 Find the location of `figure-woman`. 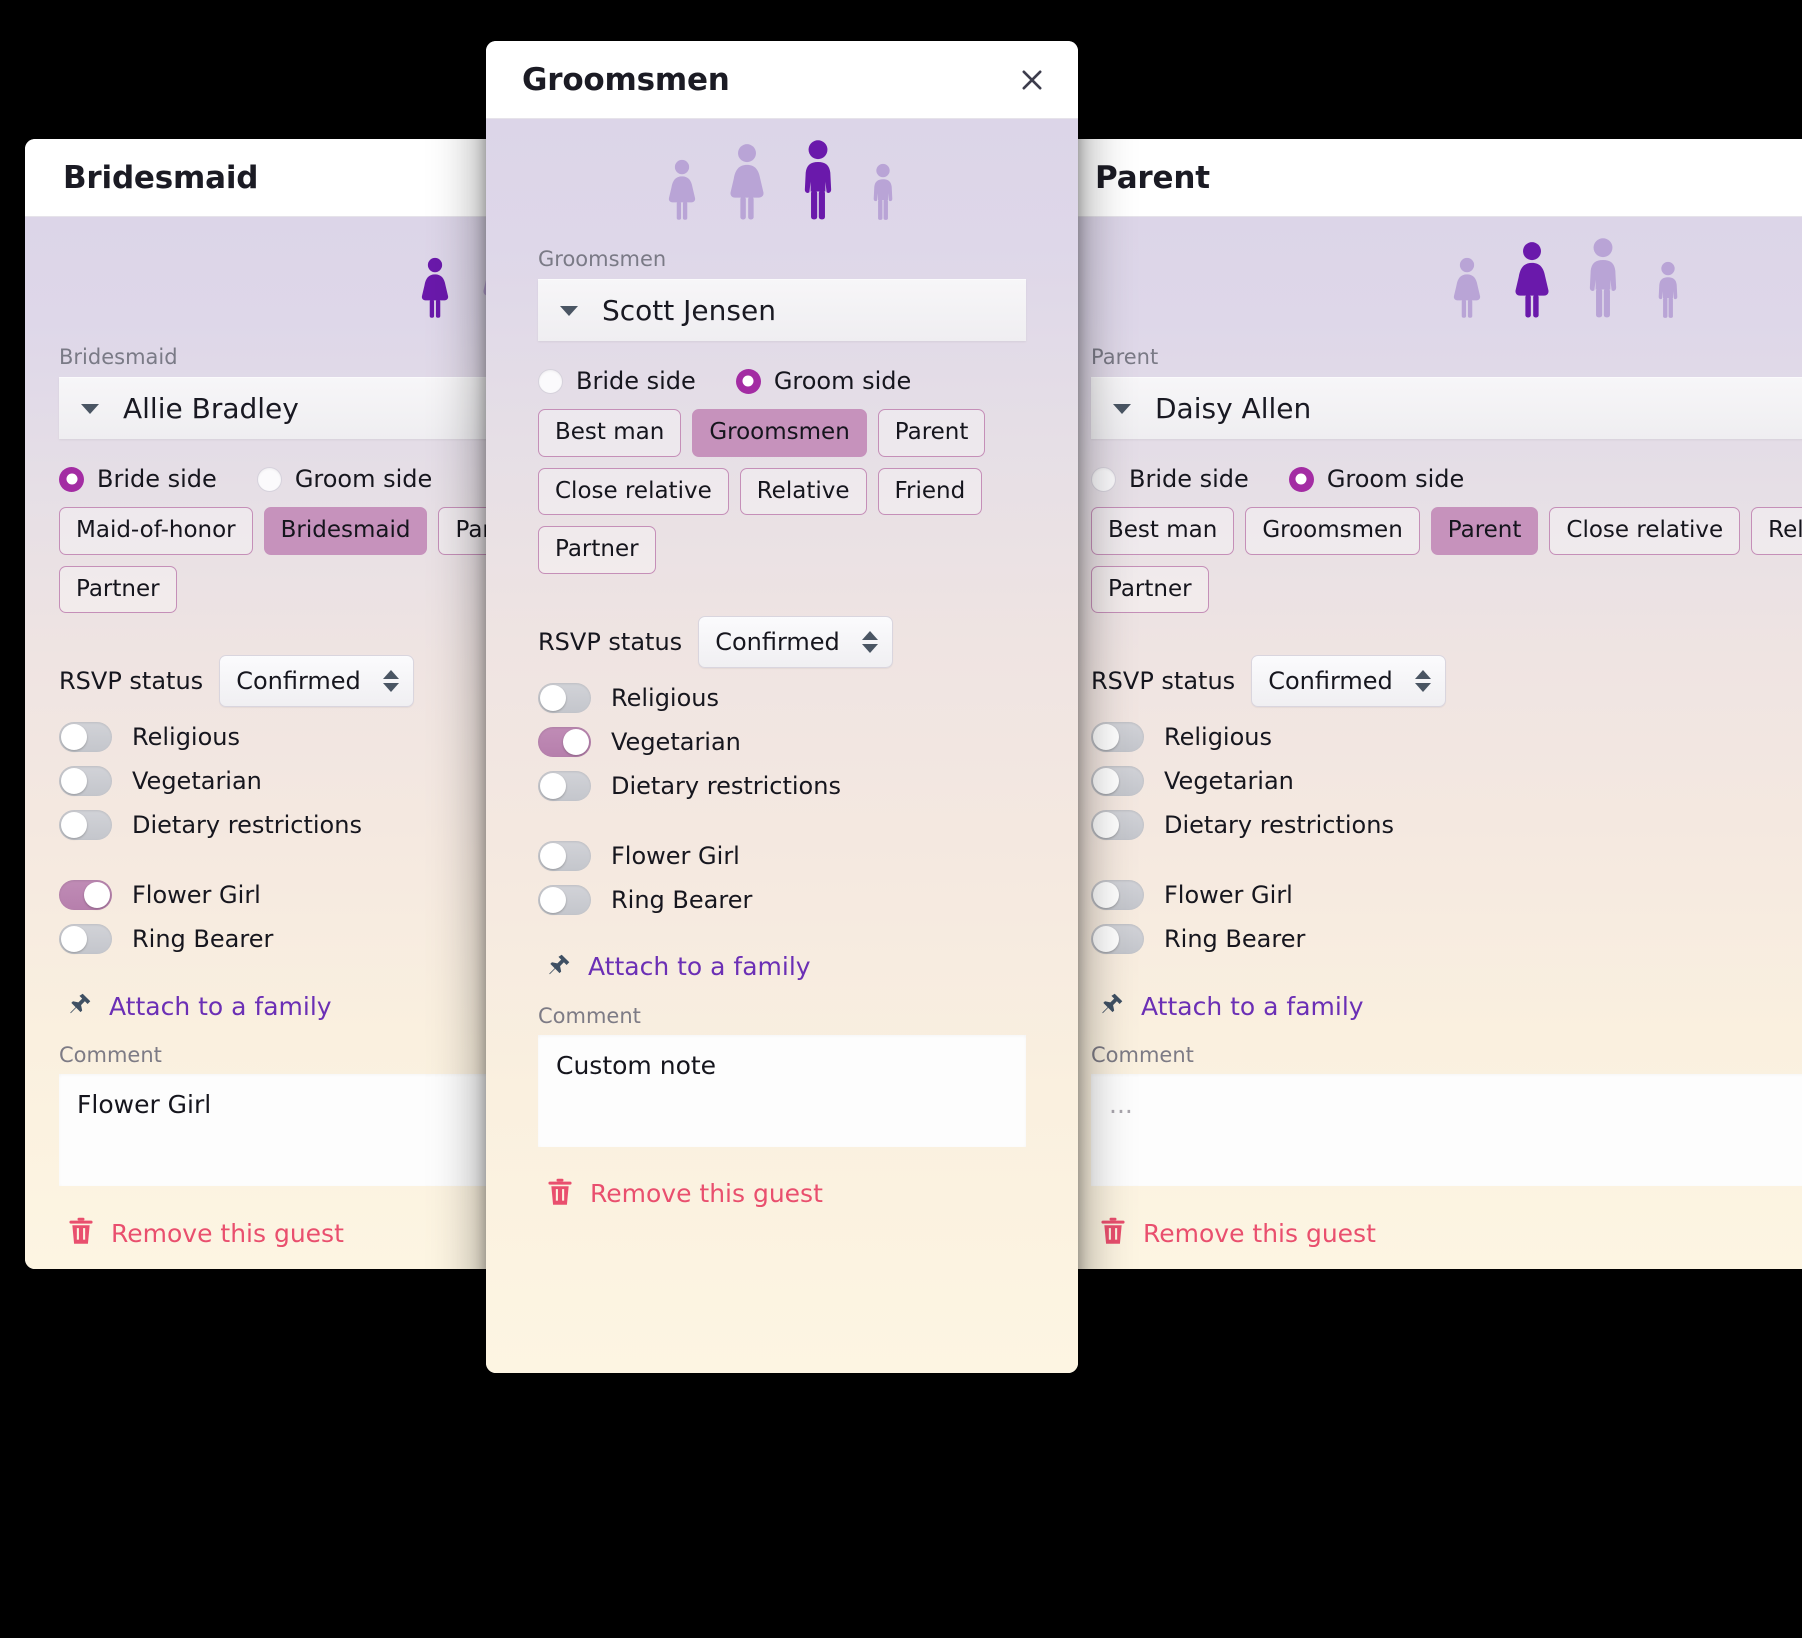

figure-woman is located at coordinates (747, 182).